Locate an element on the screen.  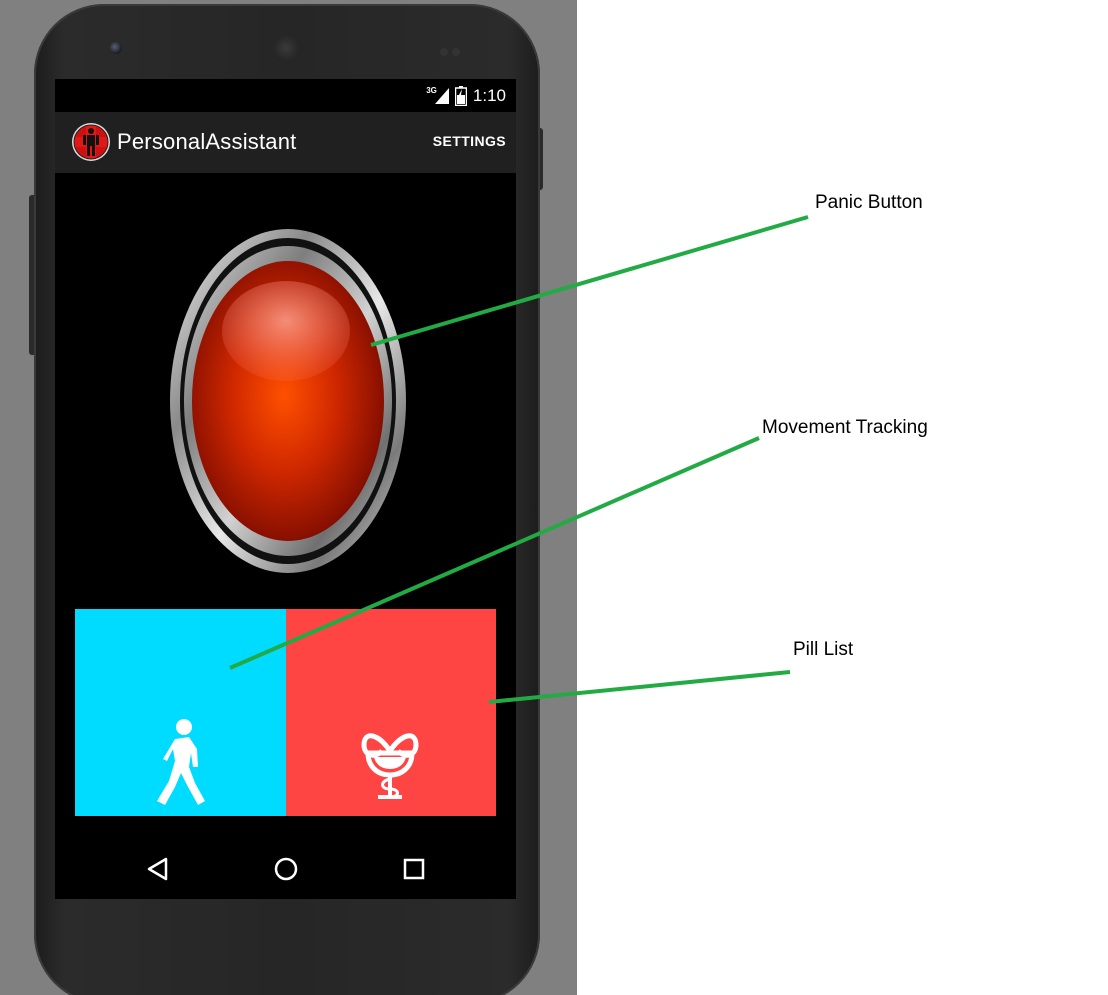
medical-cross-person-icon is located at coordinates (91, 142).